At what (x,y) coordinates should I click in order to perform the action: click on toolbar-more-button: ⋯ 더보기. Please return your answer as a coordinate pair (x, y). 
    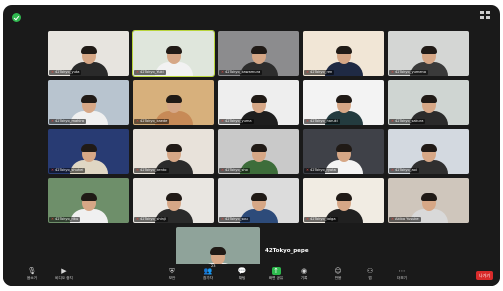
    Looking at the image, I should click on (402, 274).